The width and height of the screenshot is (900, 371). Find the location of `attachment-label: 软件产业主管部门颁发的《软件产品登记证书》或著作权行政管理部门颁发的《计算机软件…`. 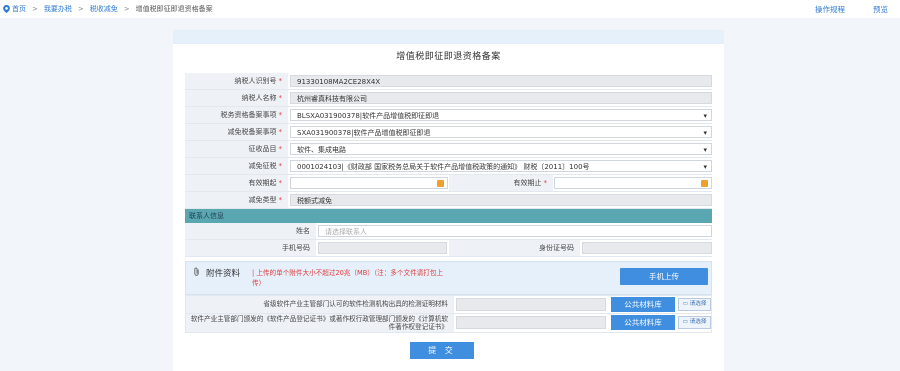

attachment-label: 软件产业主管部门颁发的《软件产品登记证书》或著作权行政管理部门颁发的《计算机软件… is located at coordinates (320, 323).